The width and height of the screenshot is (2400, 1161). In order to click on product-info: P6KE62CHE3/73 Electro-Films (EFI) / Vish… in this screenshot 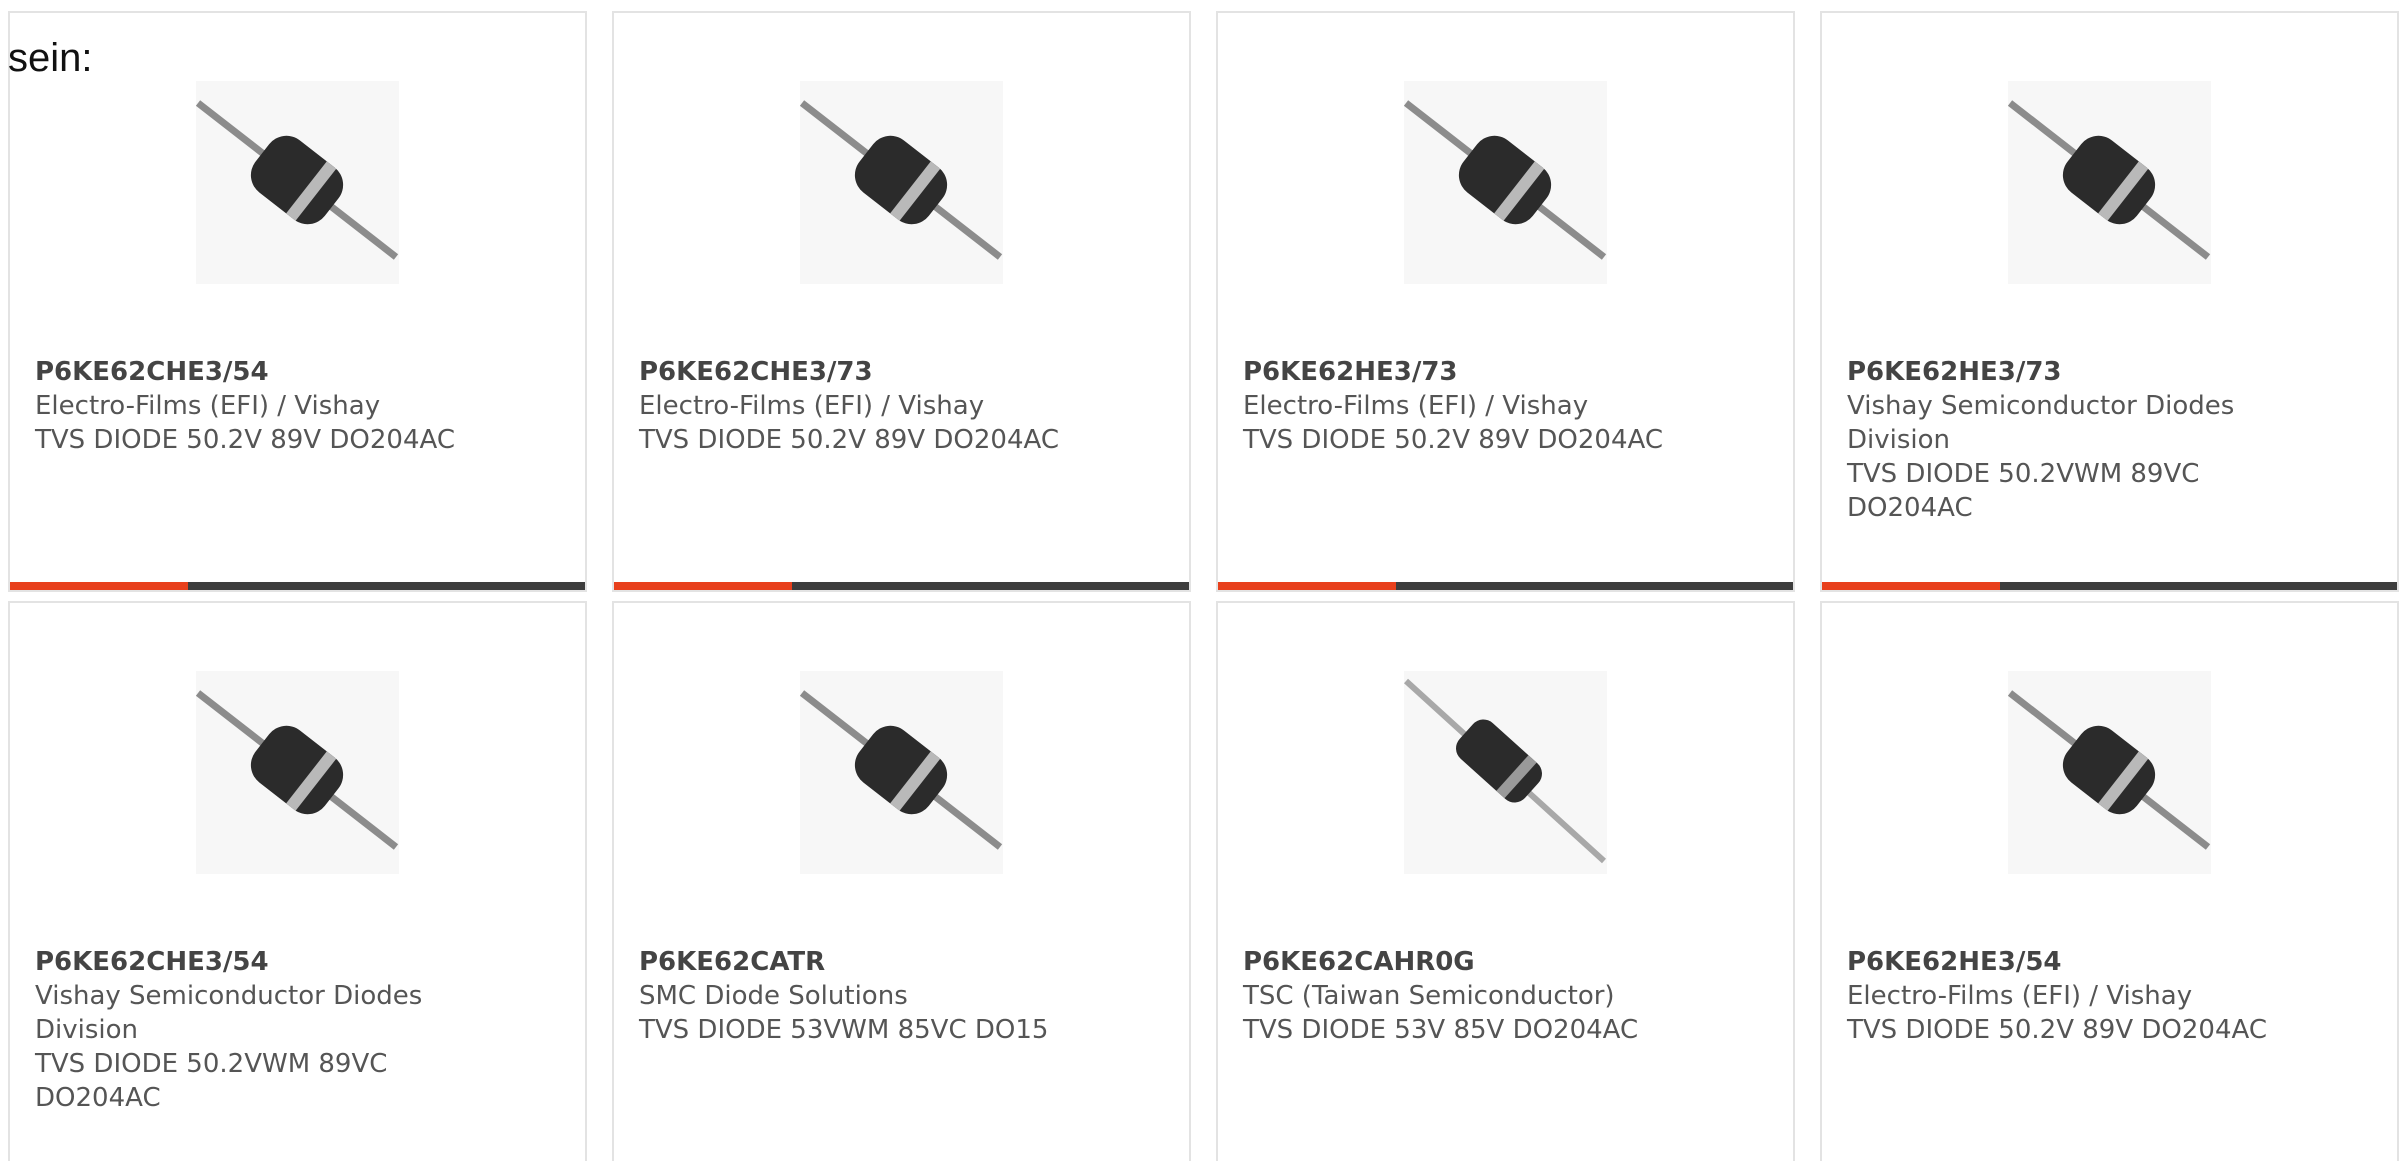, I will do `click(849, 406)`.